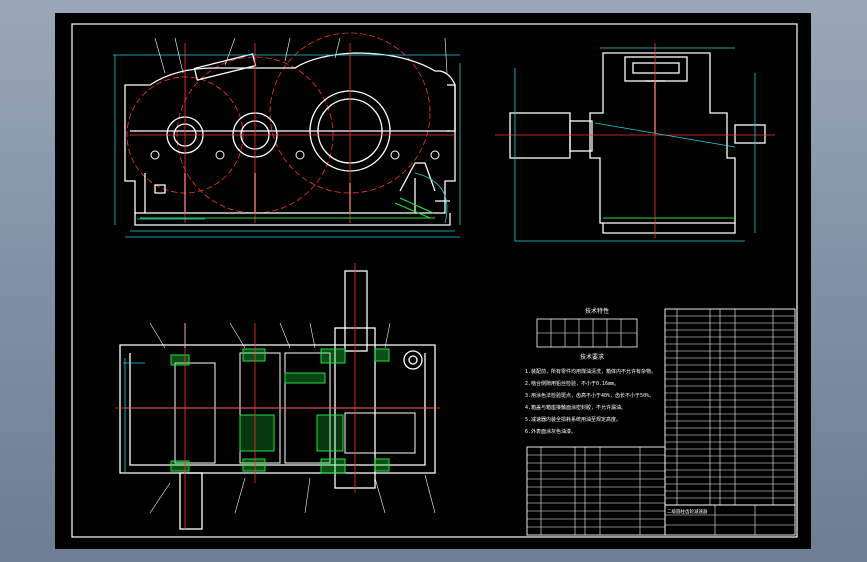  I want to click on tech-req-line-4: 4.箱盖与箱座接触面涂密封胶，不允许漏油。, so click(575, 407).